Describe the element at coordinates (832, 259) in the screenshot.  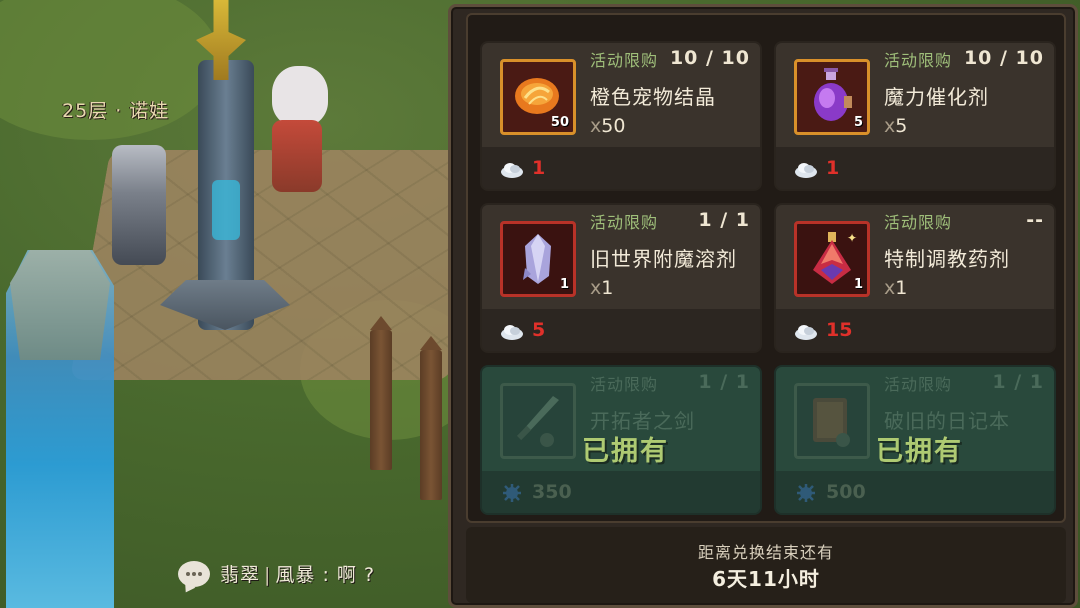
I see `item-icon-frame: ✦ 1` at that location.